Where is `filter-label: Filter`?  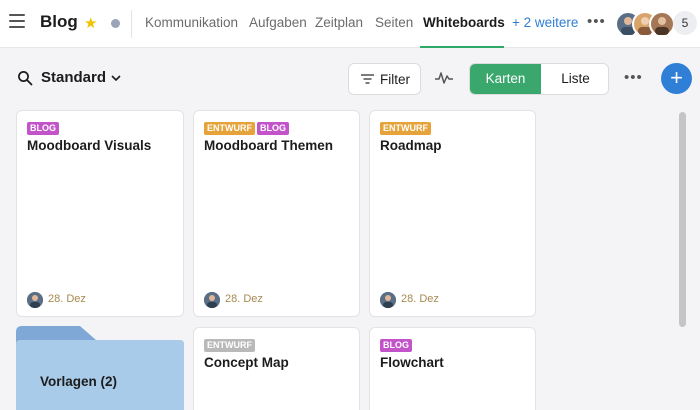 filter-label: Filter is located at coordinates (395, 79).